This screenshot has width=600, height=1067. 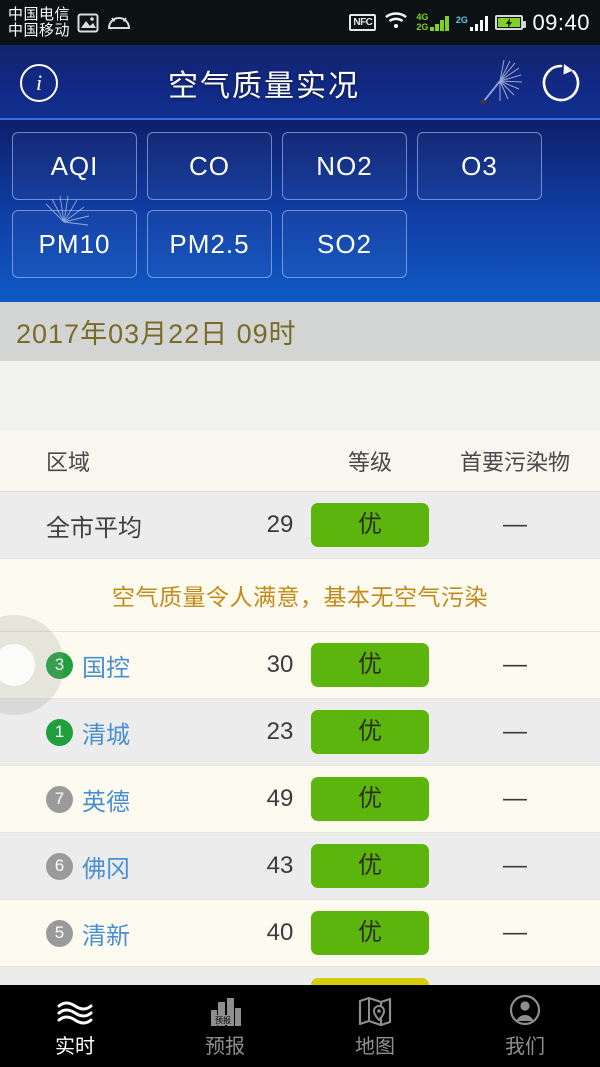 What do you see at coordinates (370, 525) in the screenshot?
I see `summary-row-level: 优` at bounding box center [370, 525].